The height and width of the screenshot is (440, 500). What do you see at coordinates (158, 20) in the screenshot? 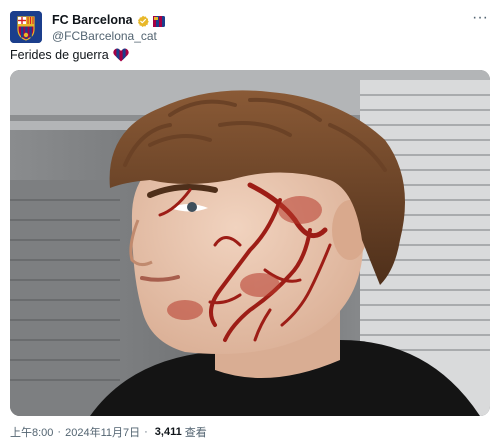
I see `barcelona-flag-icon` at bounding box center [158, 20].